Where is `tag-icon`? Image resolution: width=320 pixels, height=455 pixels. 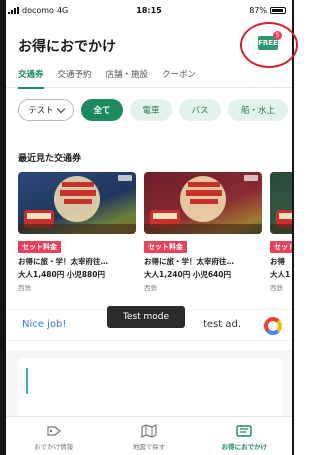
tag-icon is located at coordinates (54, 431).